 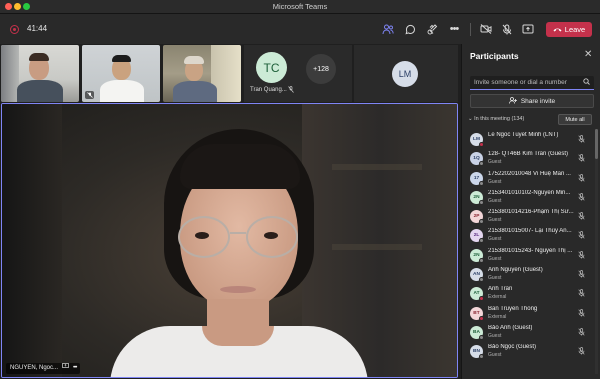 What do you see at coordinates (528, 178) in the screenshot?
I see `participant-row: 17 1752202010048 Vi Huệ Mẫn ... Guest` at bounding box center [528, 178].